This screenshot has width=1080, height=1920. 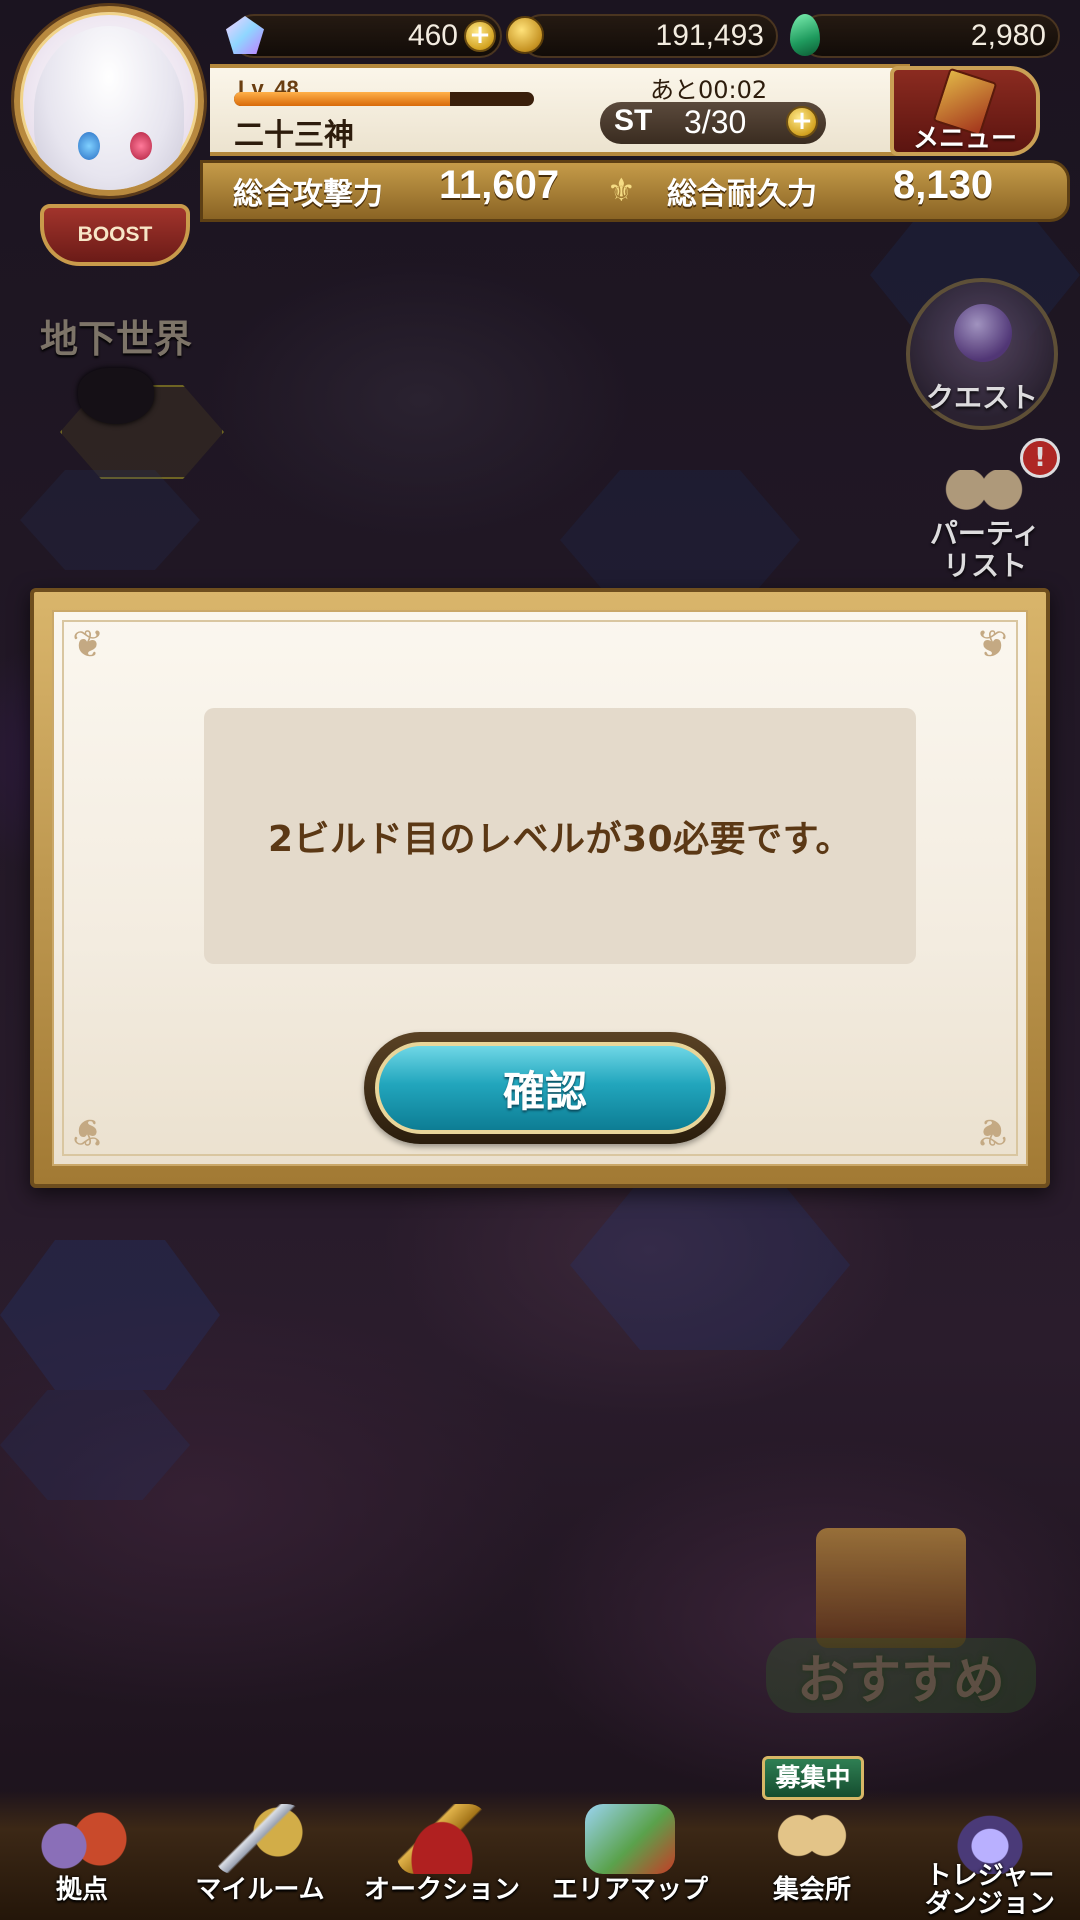 I want to click on dialog-message: 2ビルド目のレベルが30必要です。, so click(x=560, y=839).